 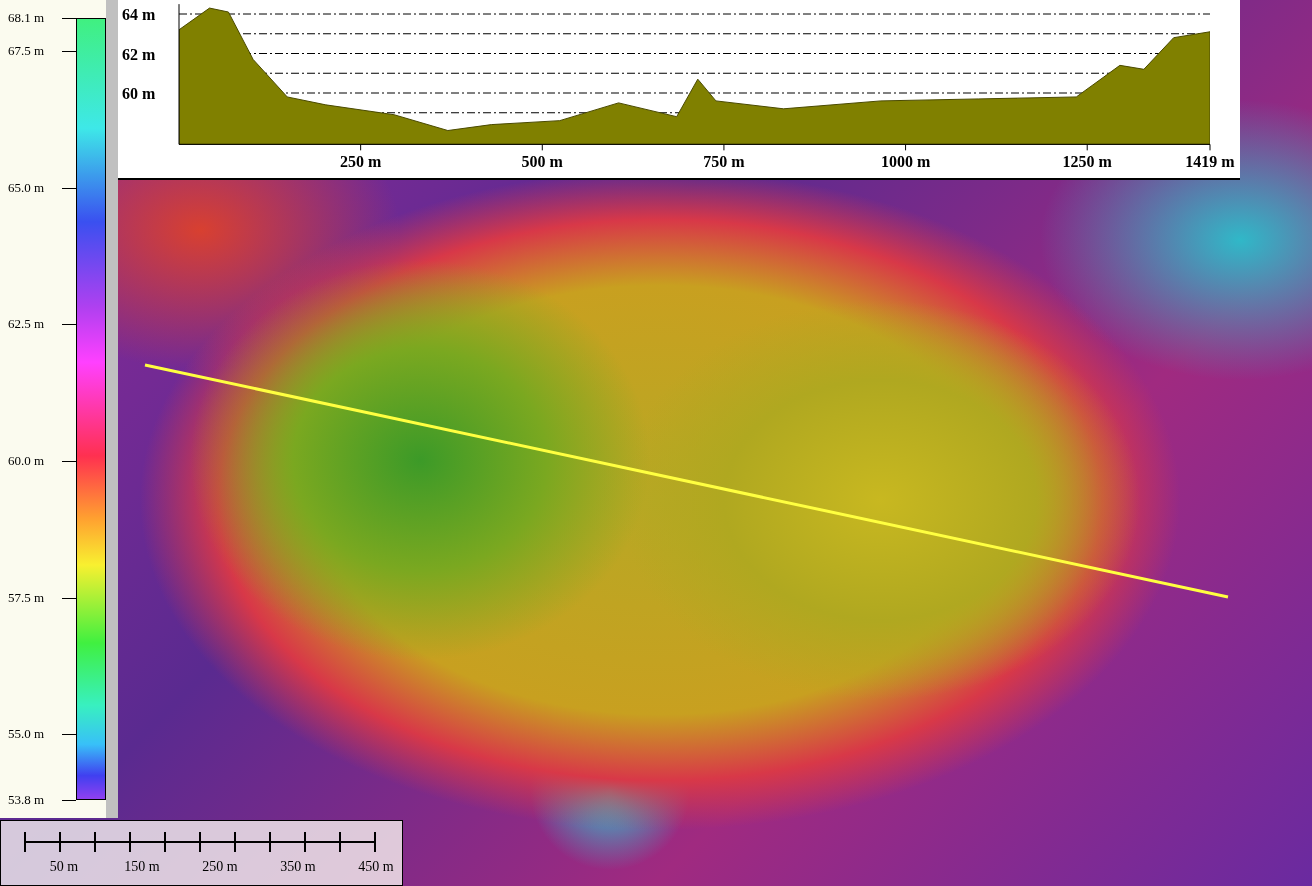 I want to click on legend-label: 60.0 m, so click(x=26, y=460).